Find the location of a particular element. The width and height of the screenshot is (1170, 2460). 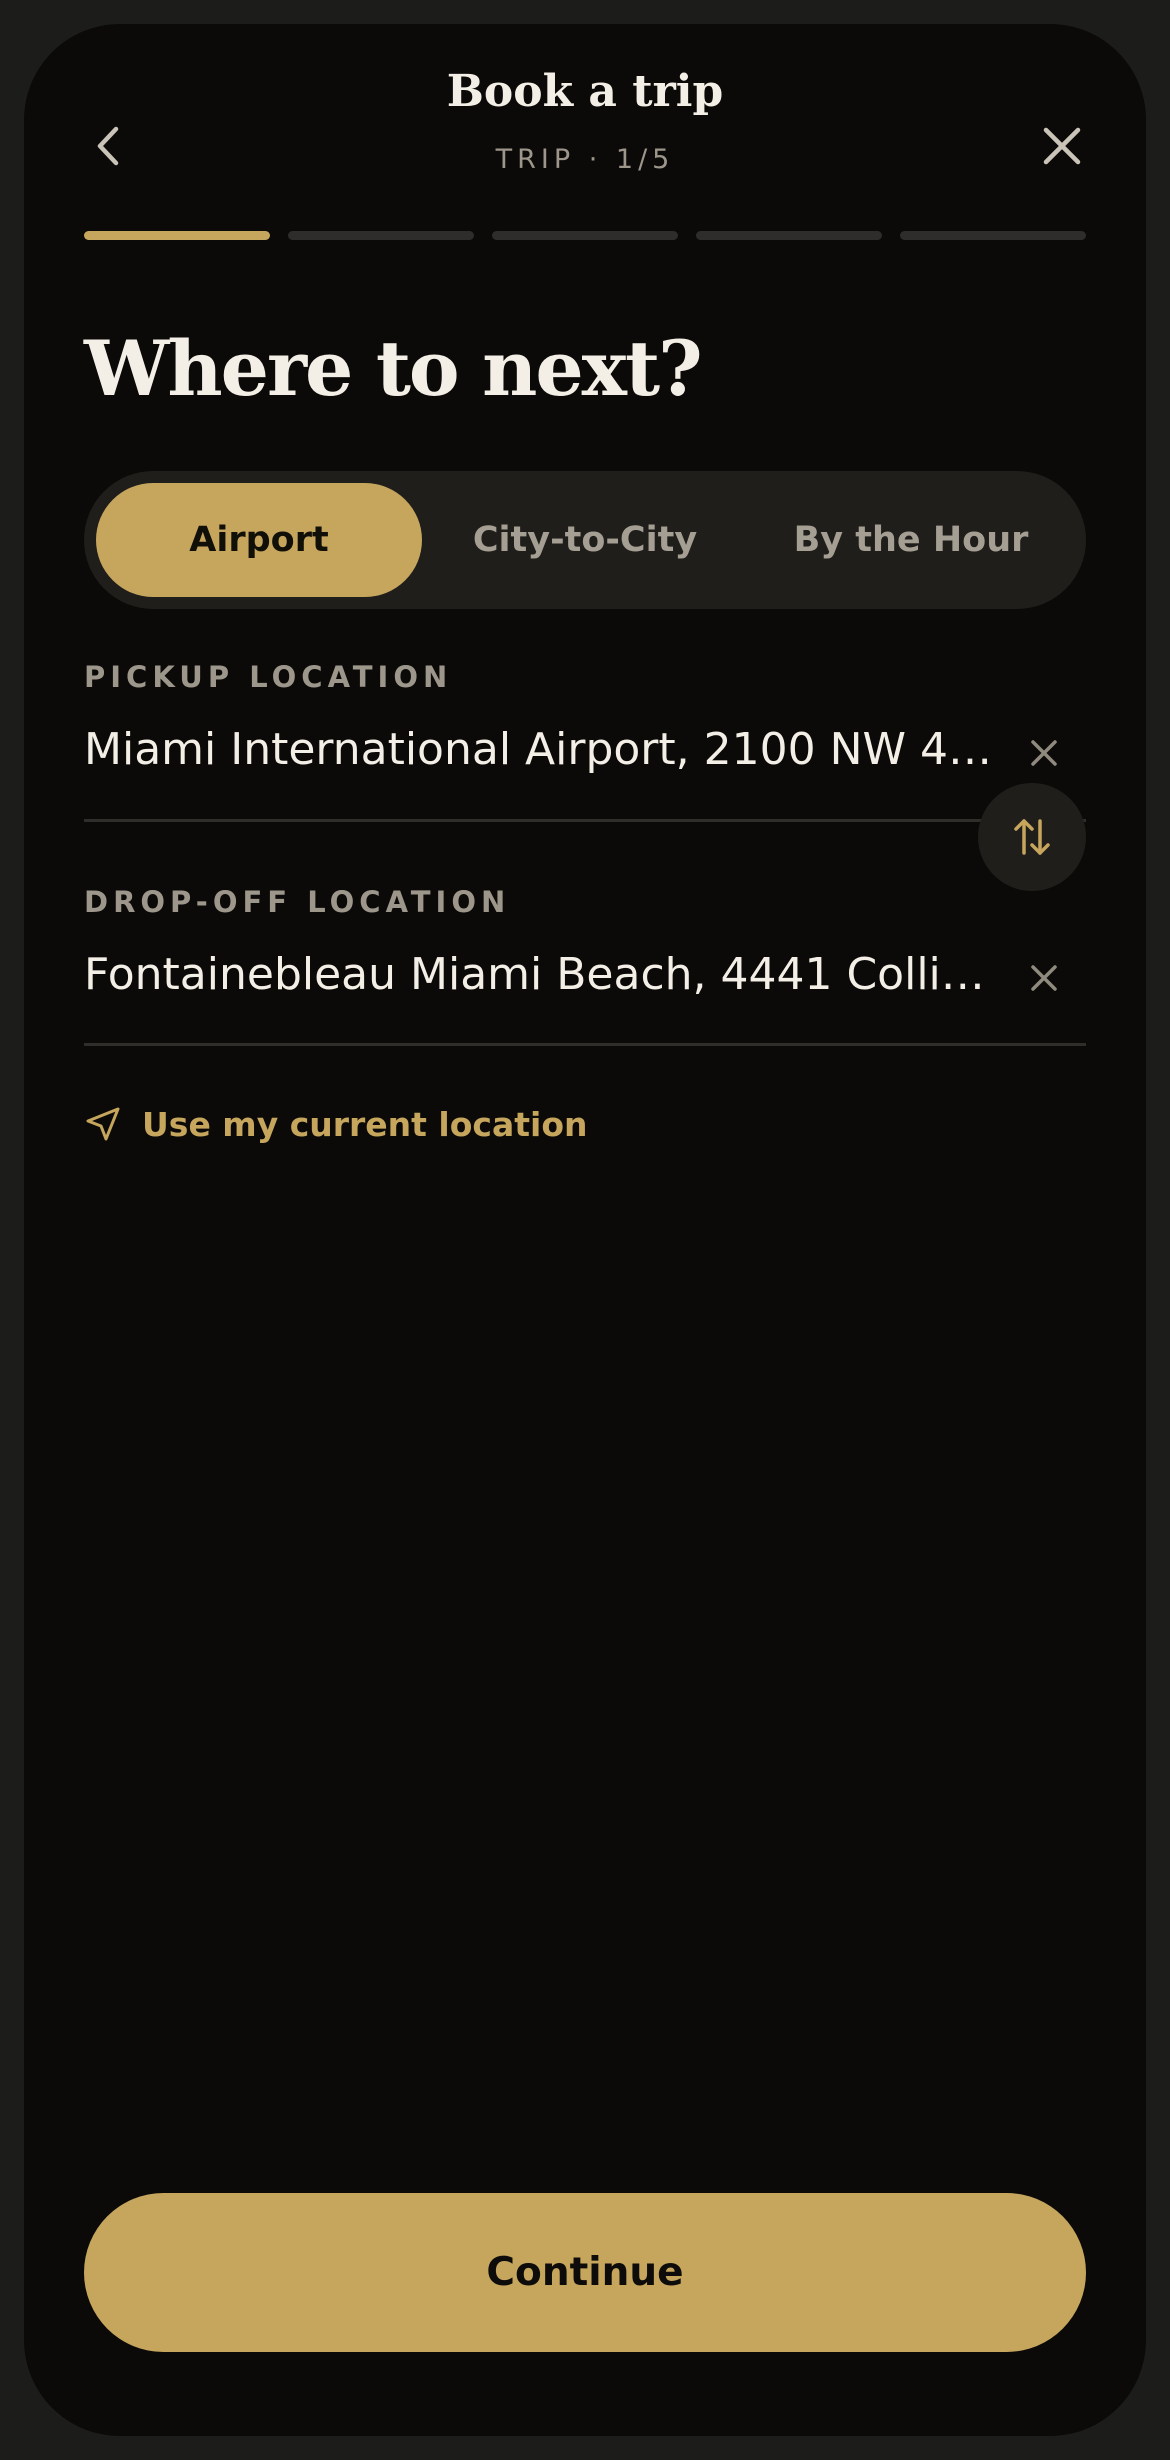

continue-button: Continue is located at coordinates (585, 2272).